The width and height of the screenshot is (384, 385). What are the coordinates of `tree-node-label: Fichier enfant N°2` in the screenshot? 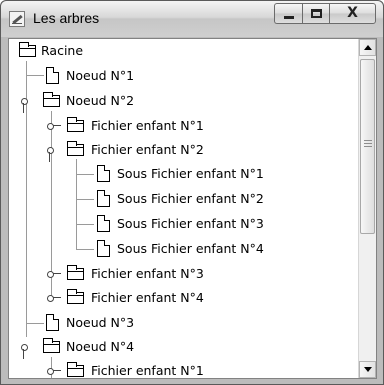 It's located at (147, 149).